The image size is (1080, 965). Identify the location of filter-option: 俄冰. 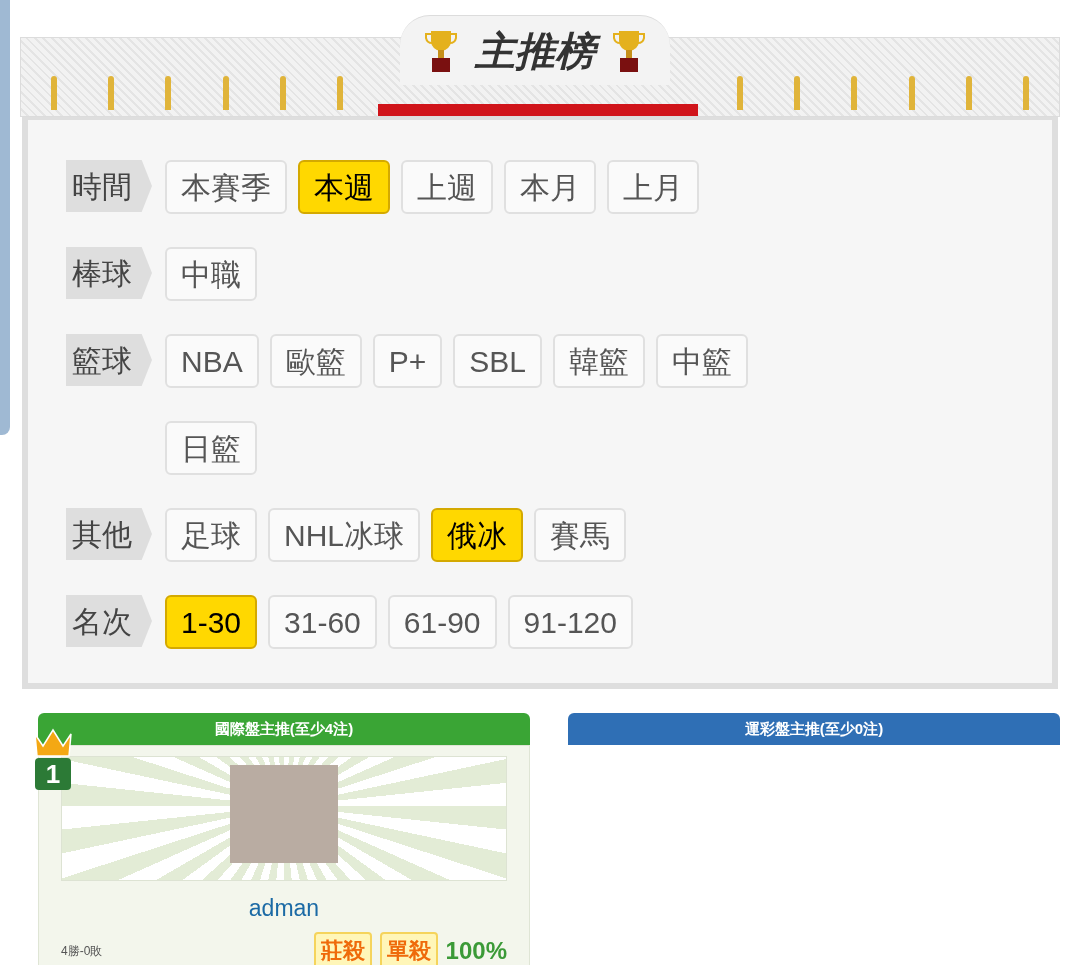
(477, 535).